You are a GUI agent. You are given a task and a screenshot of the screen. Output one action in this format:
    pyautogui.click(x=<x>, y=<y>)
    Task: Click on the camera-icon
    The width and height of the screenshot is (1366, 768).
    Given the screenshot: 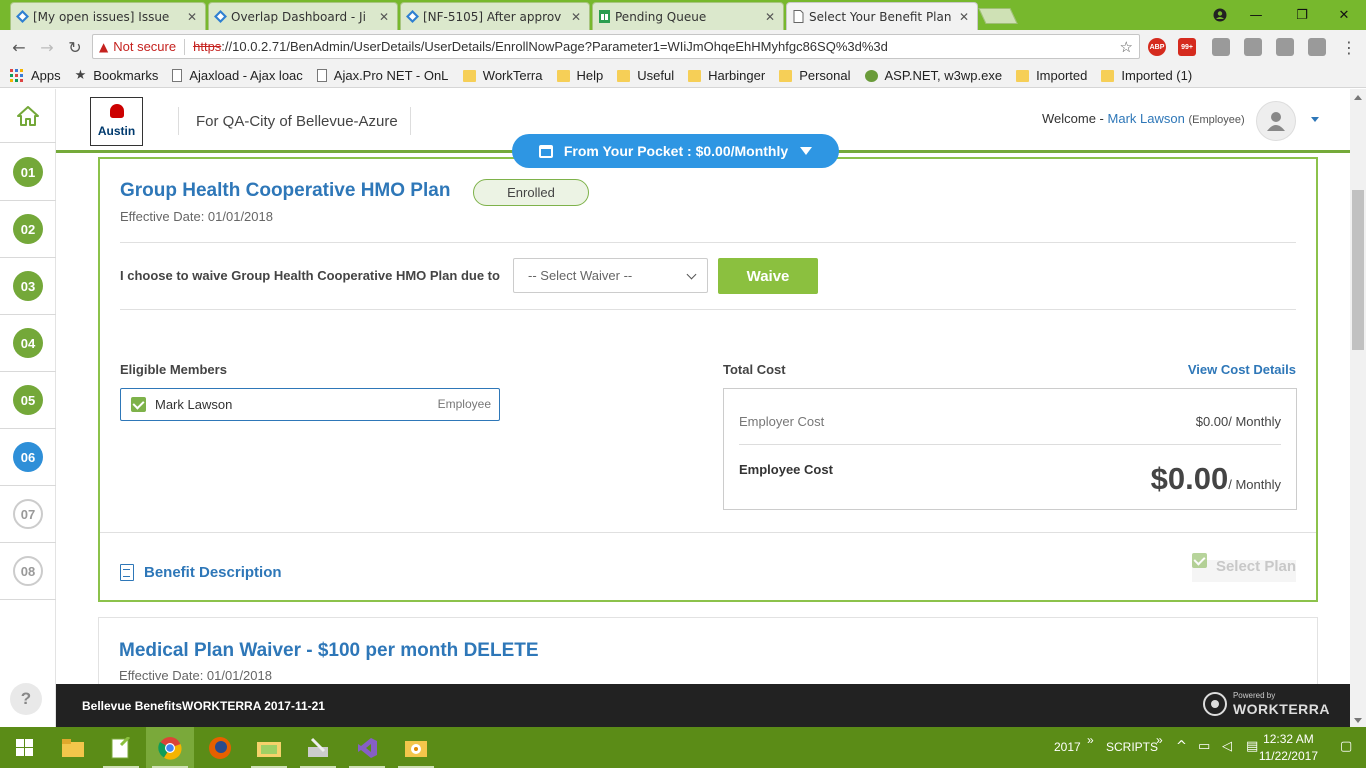 What is the action you would take?
    pyautogui.click(x=1285, y=47)
    